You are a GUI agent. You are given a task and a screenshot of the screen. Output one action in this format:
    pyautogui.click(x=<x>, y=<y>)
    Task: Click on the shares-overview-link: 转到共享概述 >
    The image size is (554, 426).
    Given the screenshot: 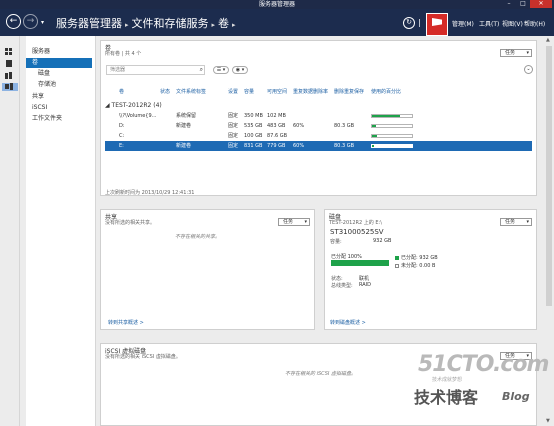 What is the action you would take?
    pyautogui.click(x=126, y=322)
    